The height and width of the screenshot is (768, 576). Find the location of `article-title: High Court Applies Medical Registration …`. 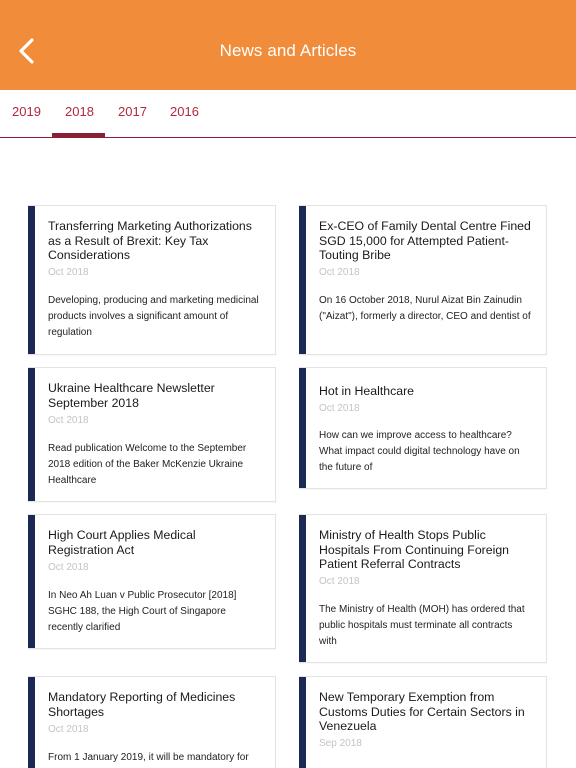

article-title: High Court Applies Medical Registration … is located at coordinates (122, 542).